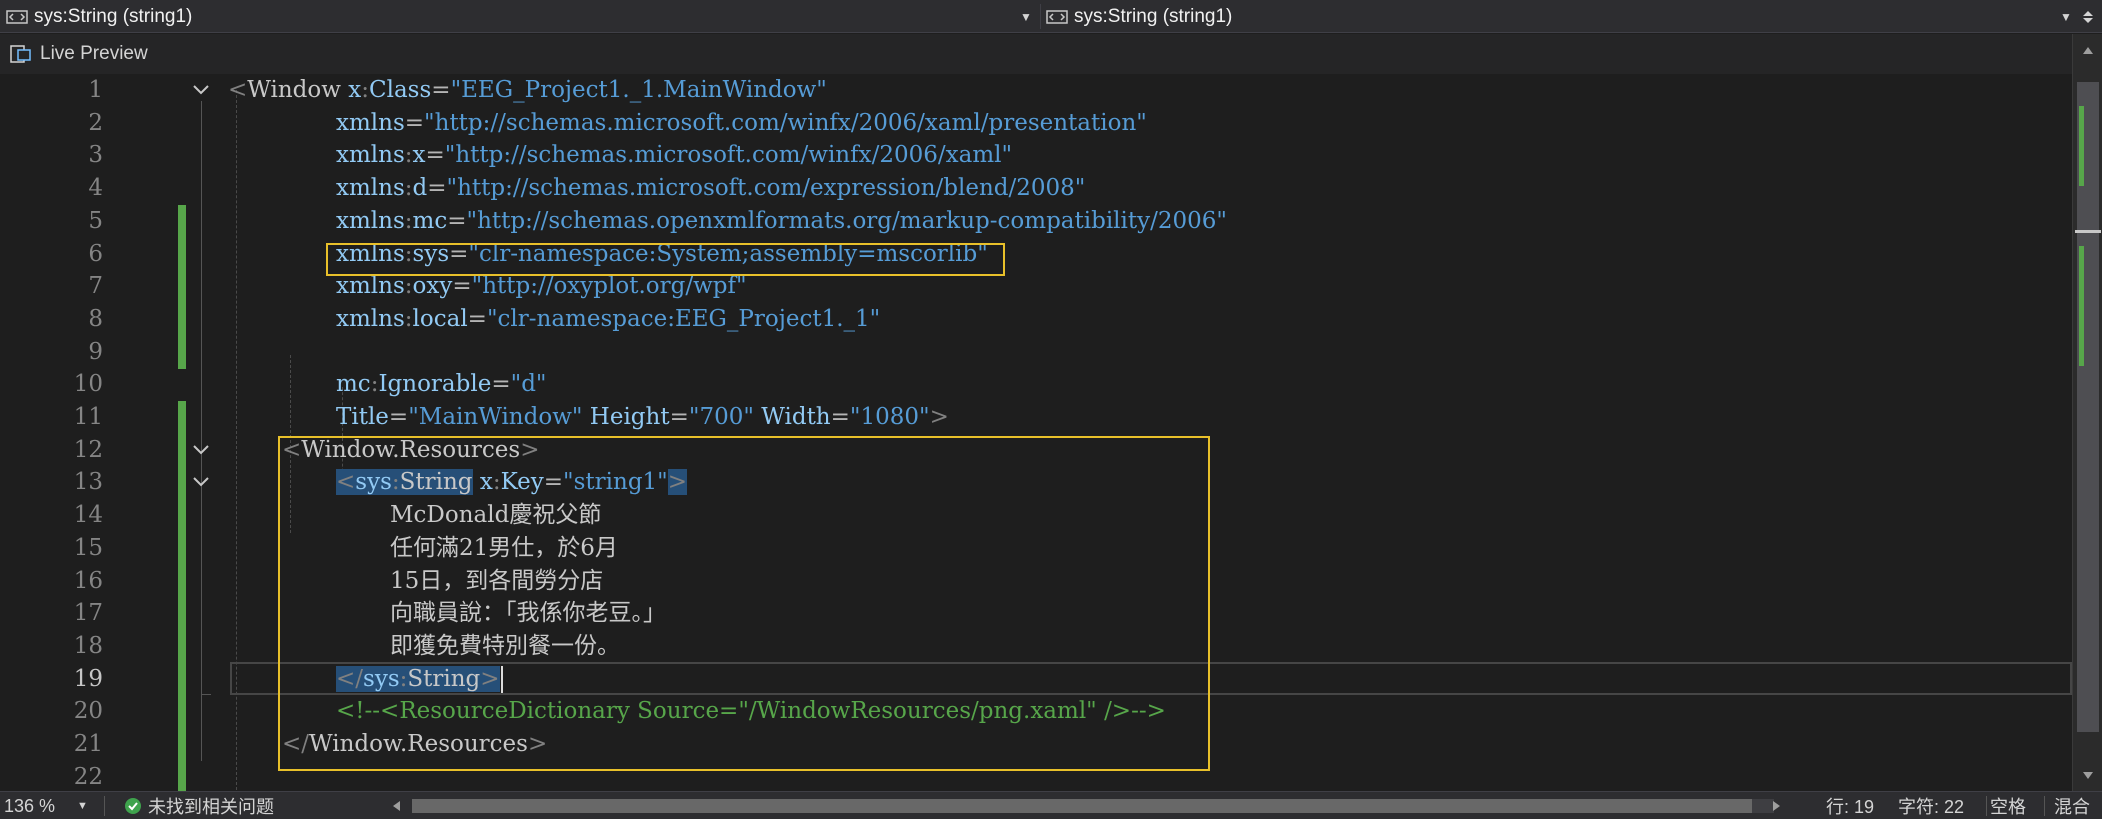 The height and width of the screenshot is (819, 2102). I want to click on line-number: 3, so click(95, 155).